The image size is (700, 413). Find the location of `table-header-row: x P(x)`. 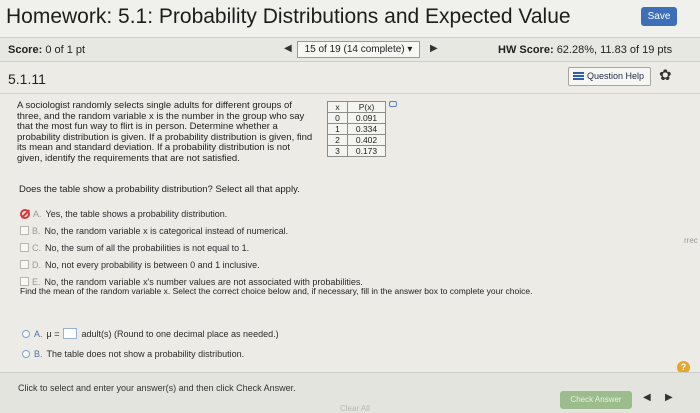

table-header-row: x P(x) is located at coordinates (356, 107).